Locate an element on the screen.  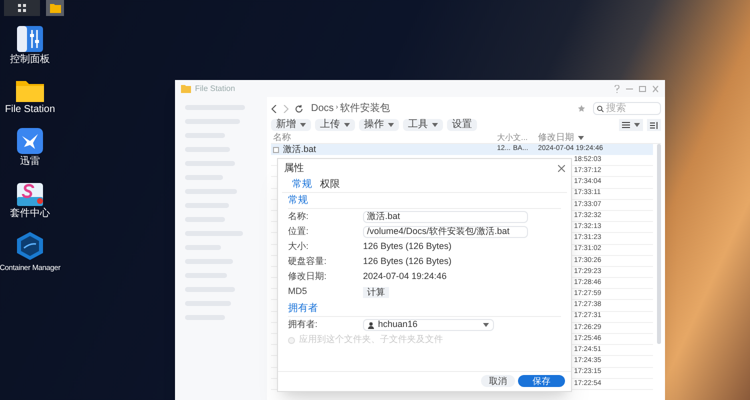
toolbar-button: 操作 is located at coordinates (379, 125).